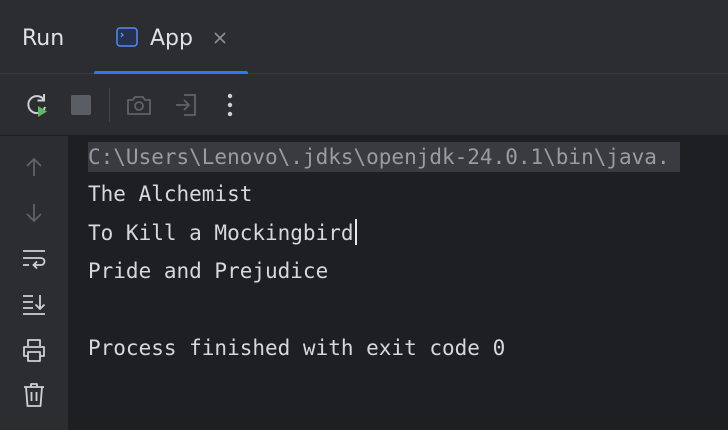  I want to click on output-line: To Kill a Mockingbird, so click(221, 233).